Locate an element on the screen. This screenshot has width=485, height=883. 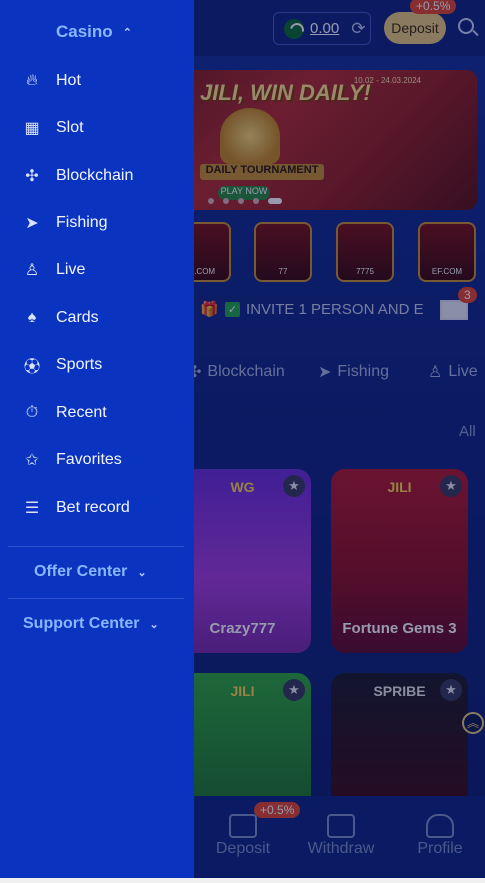
menu-item-blockchain: ✣ Blockchain is located at coordinates (107, 176).